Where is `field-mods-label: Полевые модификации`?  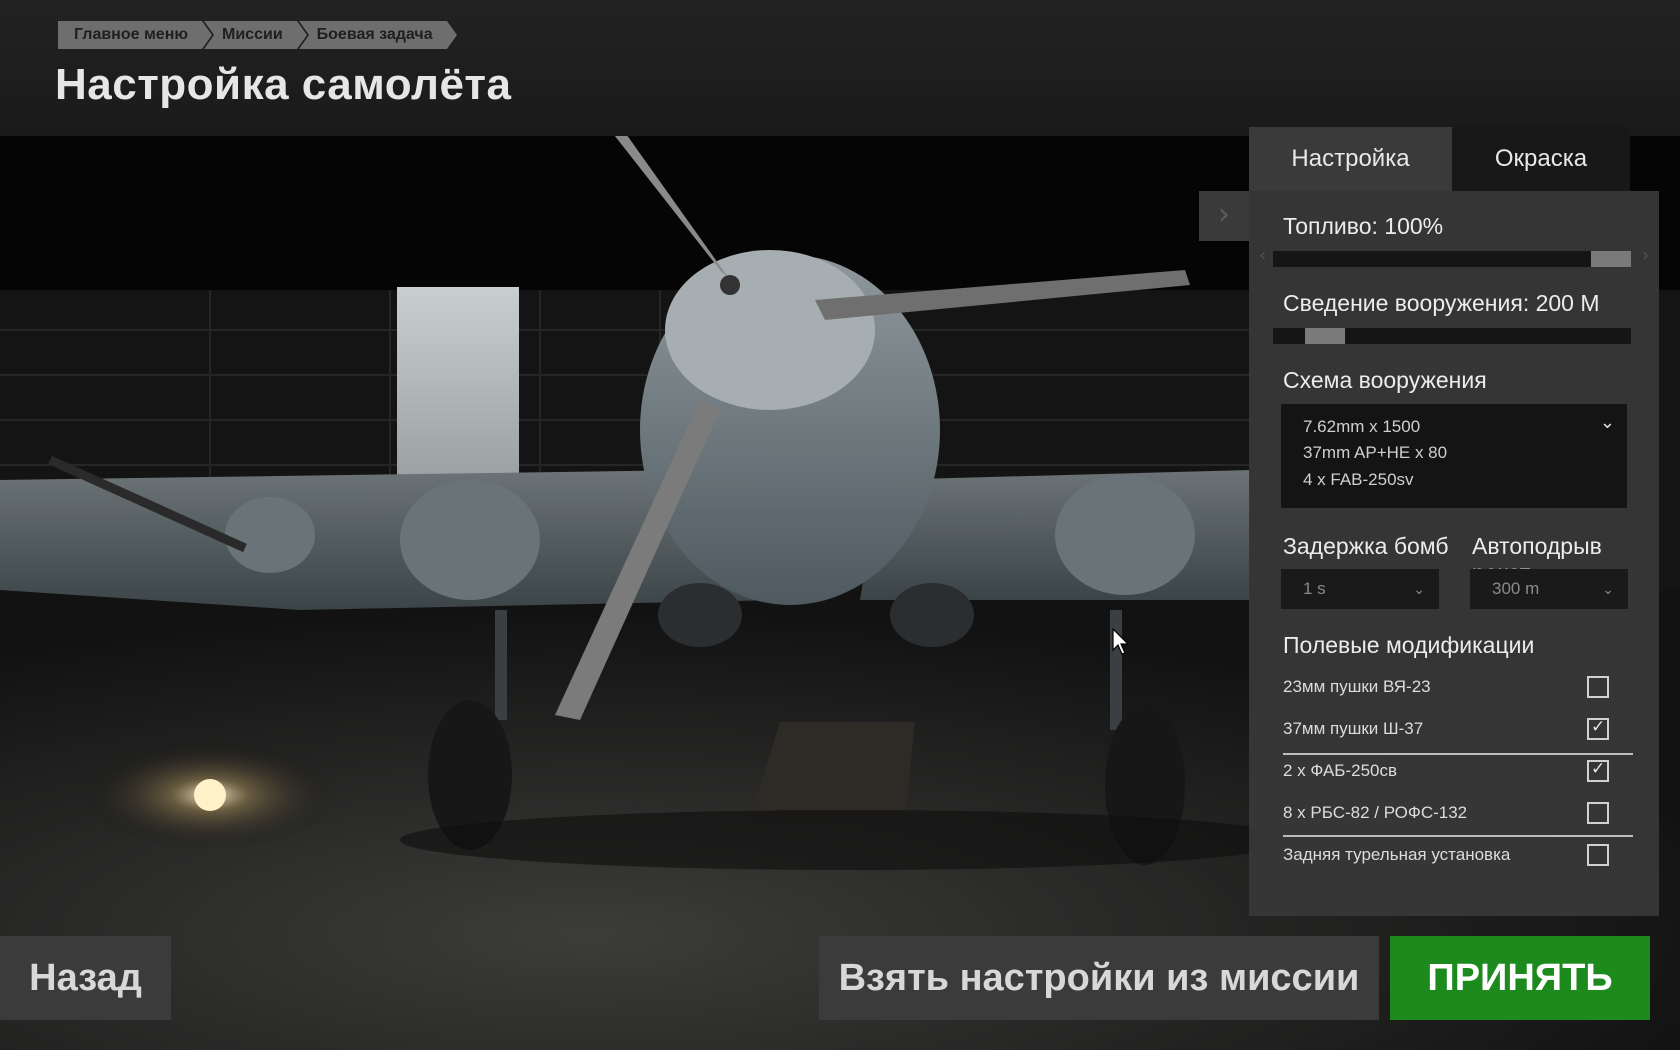 field-mods-label: Полевые модификации is located at coordinates (1409, 645).